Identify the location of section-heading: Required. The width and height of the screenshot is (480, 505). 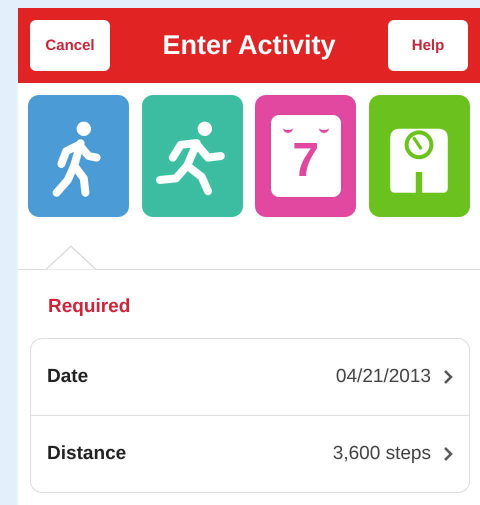
(89, 306).